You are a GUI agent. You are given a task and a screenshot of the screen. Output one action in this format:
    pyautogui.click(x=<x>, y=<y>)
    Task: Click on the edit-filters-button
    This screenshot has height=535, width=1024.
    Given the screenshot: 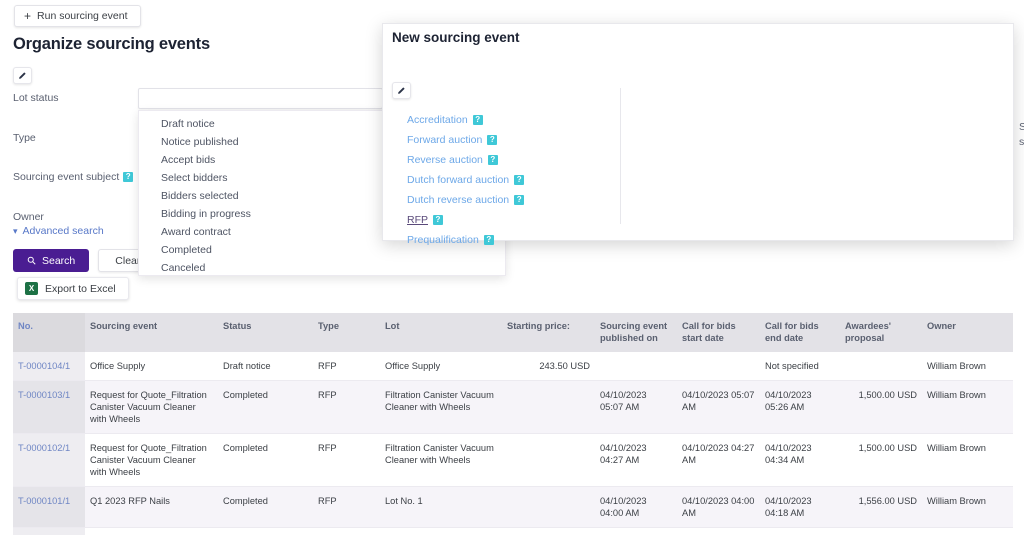 What is the action you would take?
    pyautogui.click(x=22, y=75)
    